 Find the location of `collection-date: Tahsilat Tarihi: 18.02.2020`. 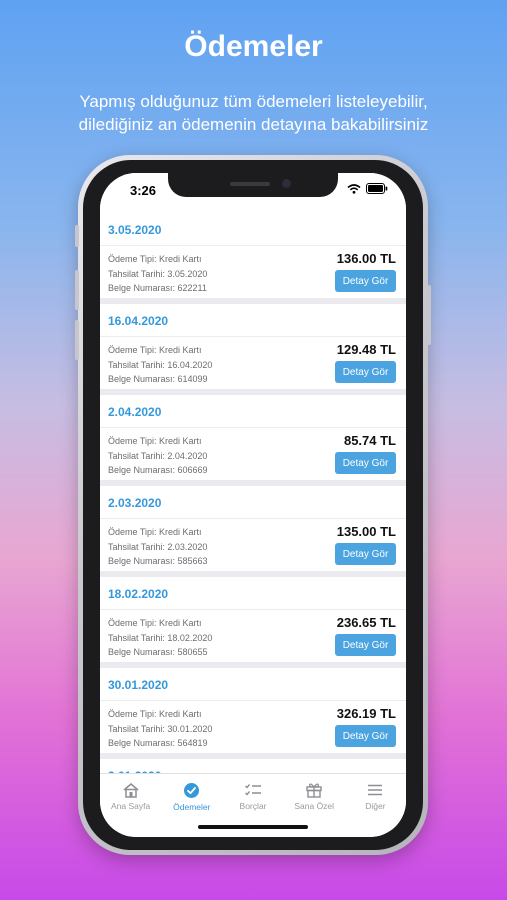

collection-date: Tahsilat Tarihi: 18.02.2020 is located at coordinates (160, 637).